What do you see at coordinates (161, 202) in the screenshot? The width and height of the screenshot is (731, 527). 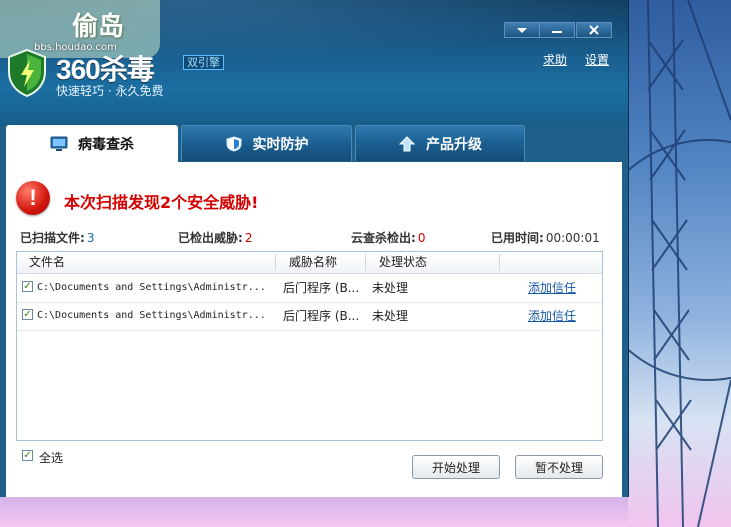 I see `alert-message: 本次扫描发现2个安全威胁!` at bounding box center [161, 202].